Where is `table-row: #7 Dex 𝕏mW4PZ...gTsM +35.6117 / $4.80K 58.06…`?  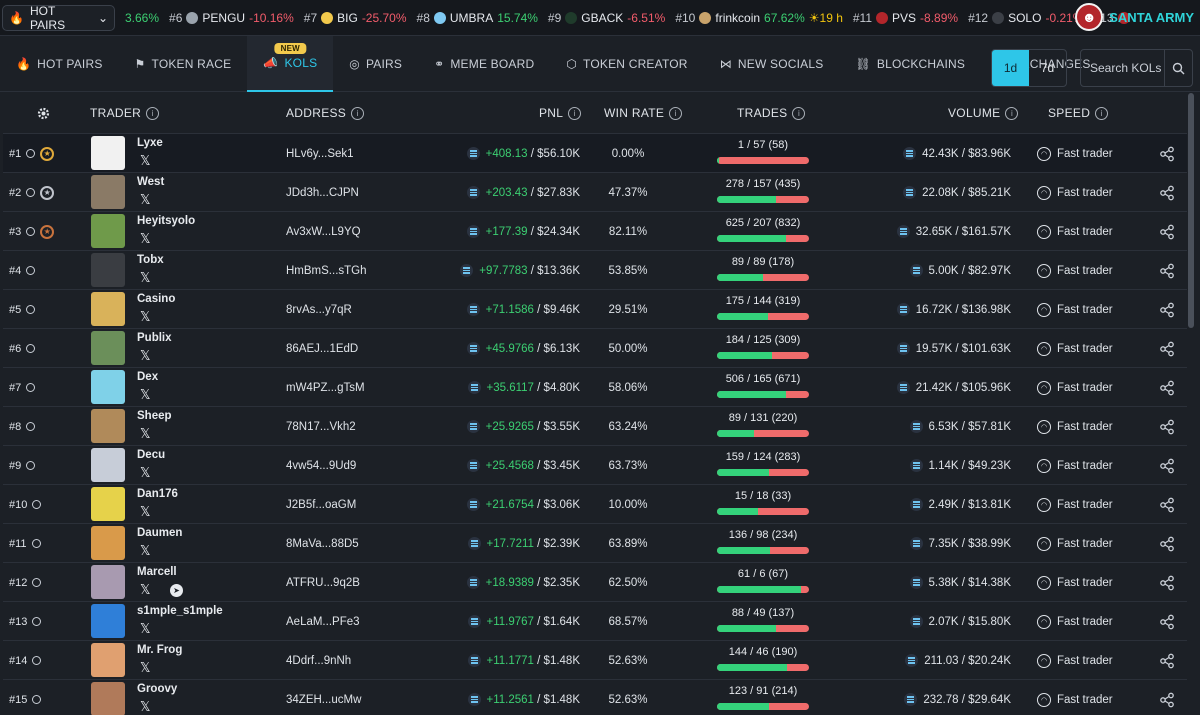
table-row: #7 Dex 𝕏mW4PZ...gTsM +35.6117 / $4.80K 58.06… is located at coordinates (595, 387).